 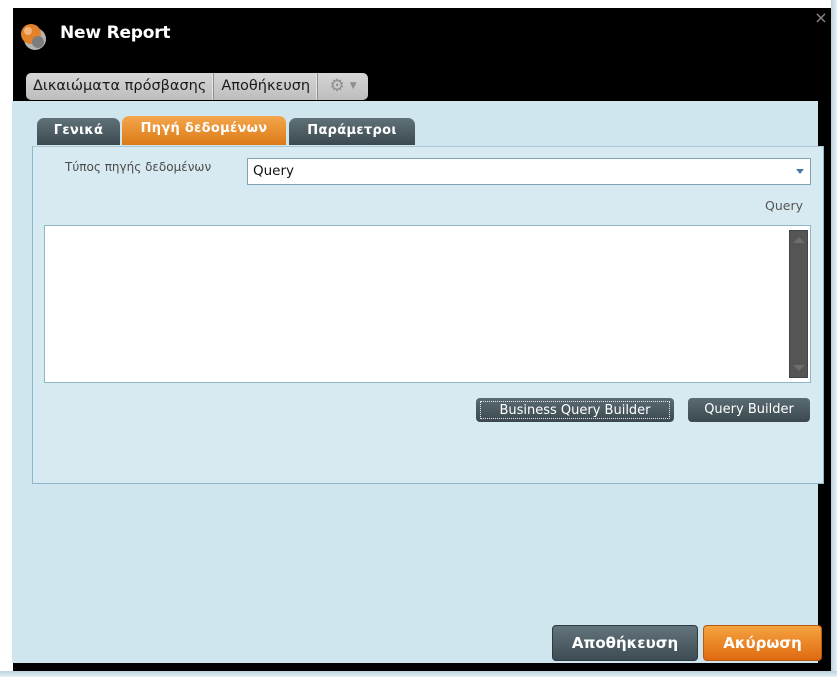 What do you see at coordinates (120, 86) in the screenshot?
I see `access-rights-button: Δικαιώματα πρόσβασης` at bounding box center [120, 86].